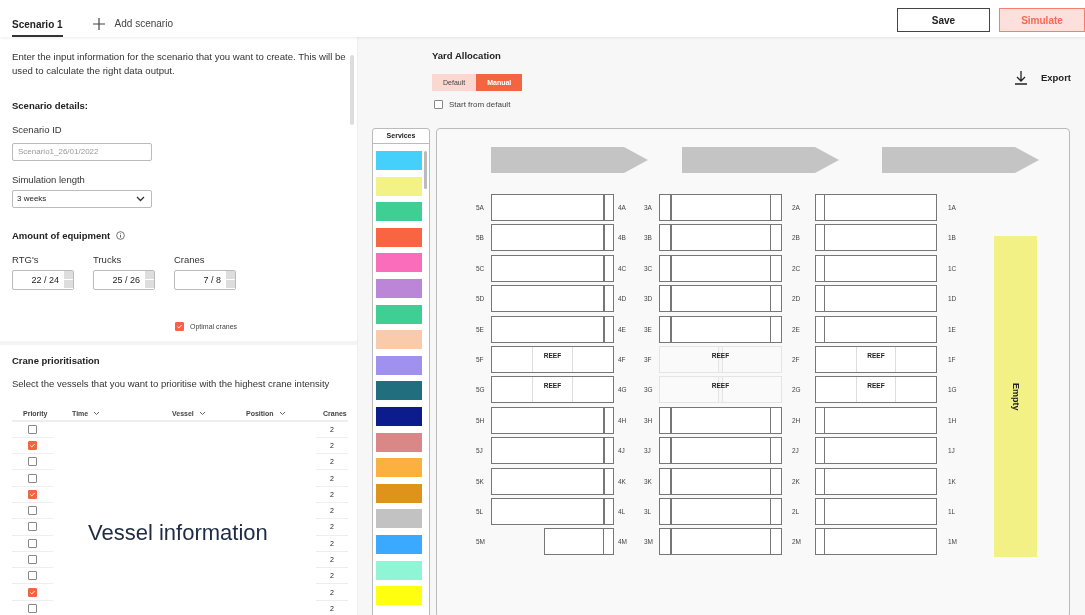 The image size is (1085, 615). What do you see at coordinates (43, 279) in the screenshot?
I see `number-stepper: 22 / 24` at bounding box center [43, 279].